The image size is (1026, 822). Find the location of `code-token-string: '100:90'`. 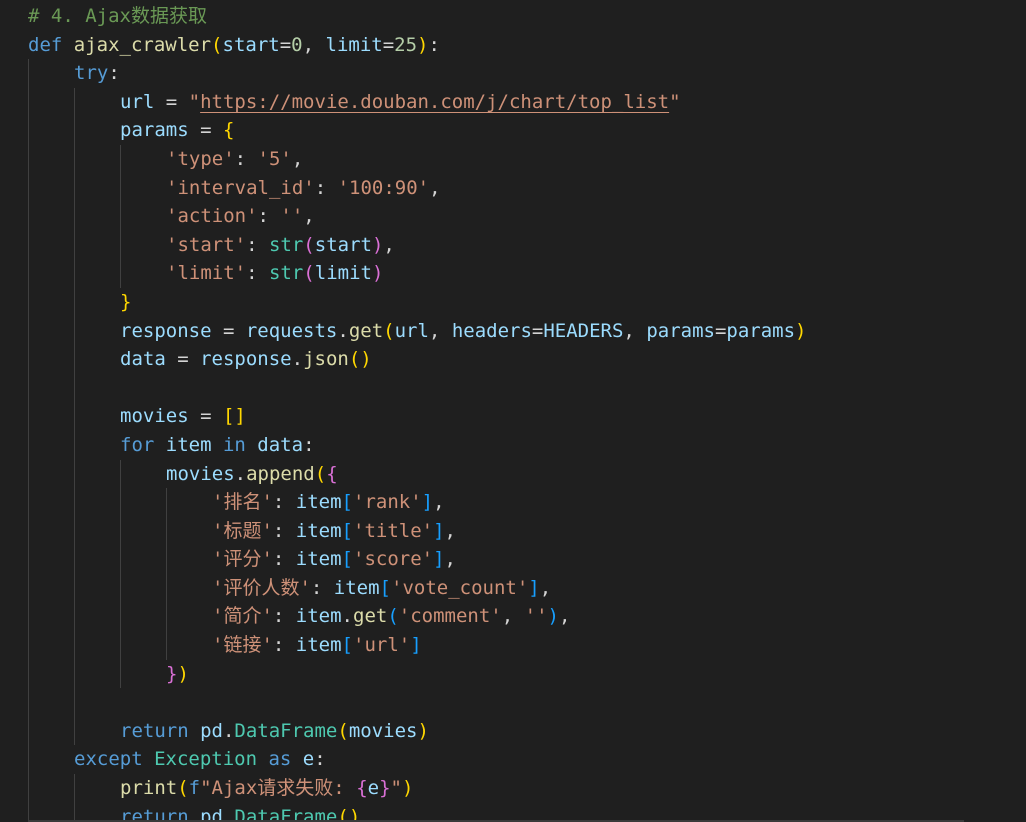

code-token-string: '100:90' is located at coordinates (383, 187).